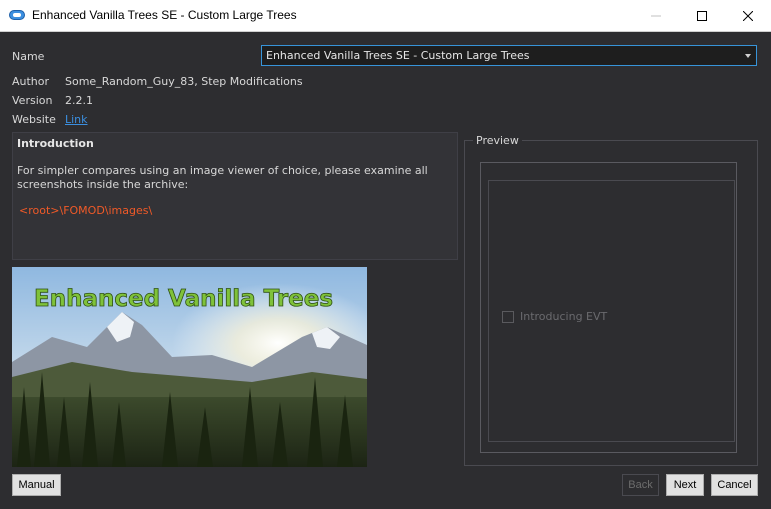 This screenshot has width=771, height=509. I want to click on name-label: Name, so click(28, 56).